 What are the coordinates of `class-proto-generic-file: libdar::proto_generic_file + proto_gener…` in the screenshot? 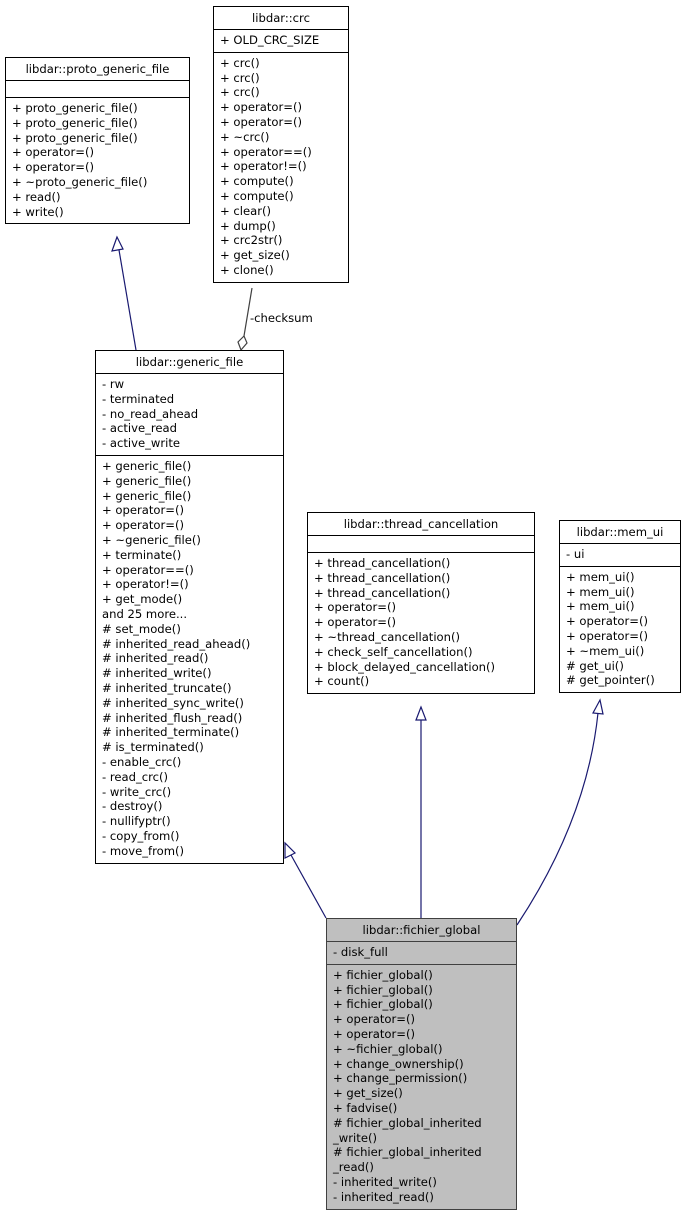 It's located at (97, 141).